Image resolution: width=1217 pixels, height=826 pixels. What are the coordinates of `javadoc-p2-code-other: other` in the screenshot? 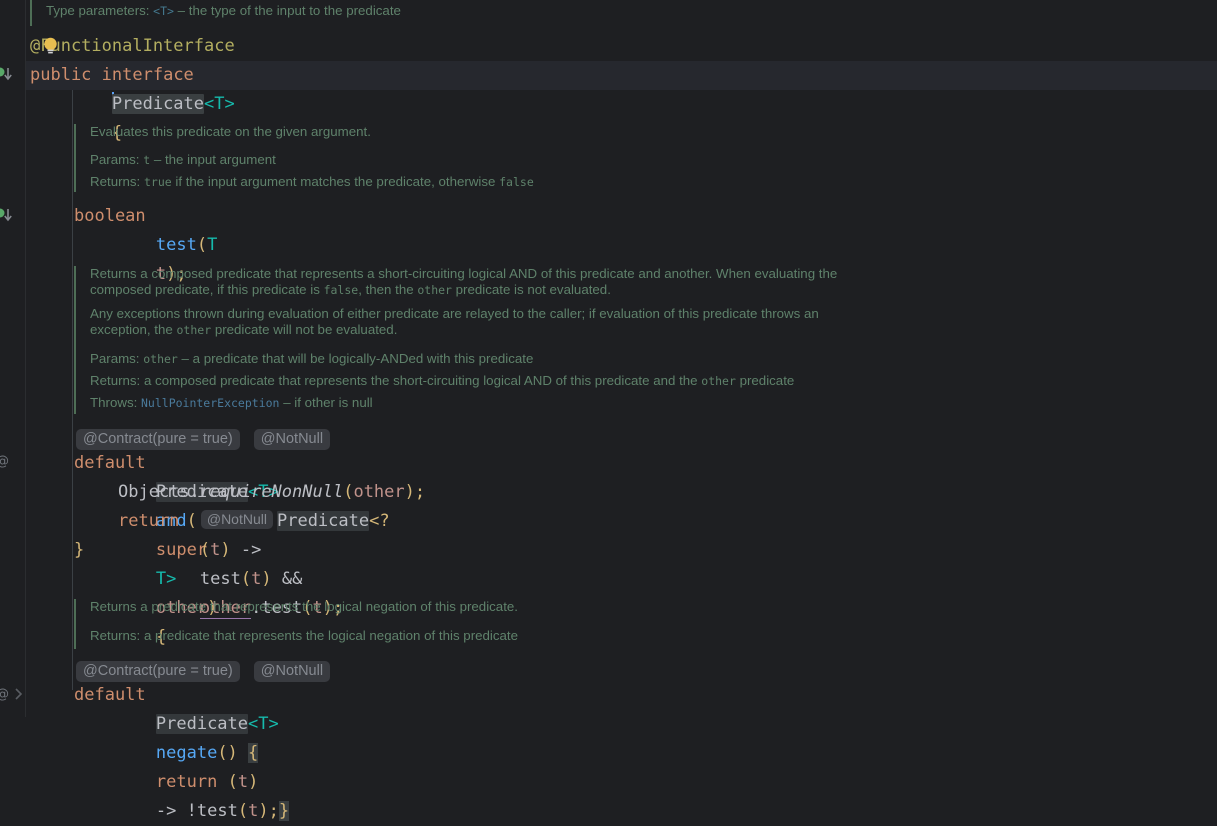 It's located at (194, 330).